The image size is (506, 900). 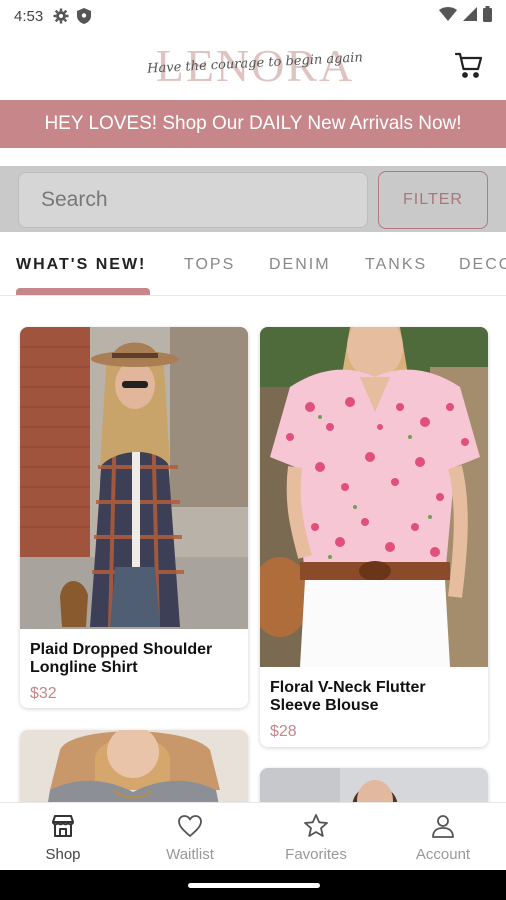 I want to click on search-input, so click(x=193, y=200).